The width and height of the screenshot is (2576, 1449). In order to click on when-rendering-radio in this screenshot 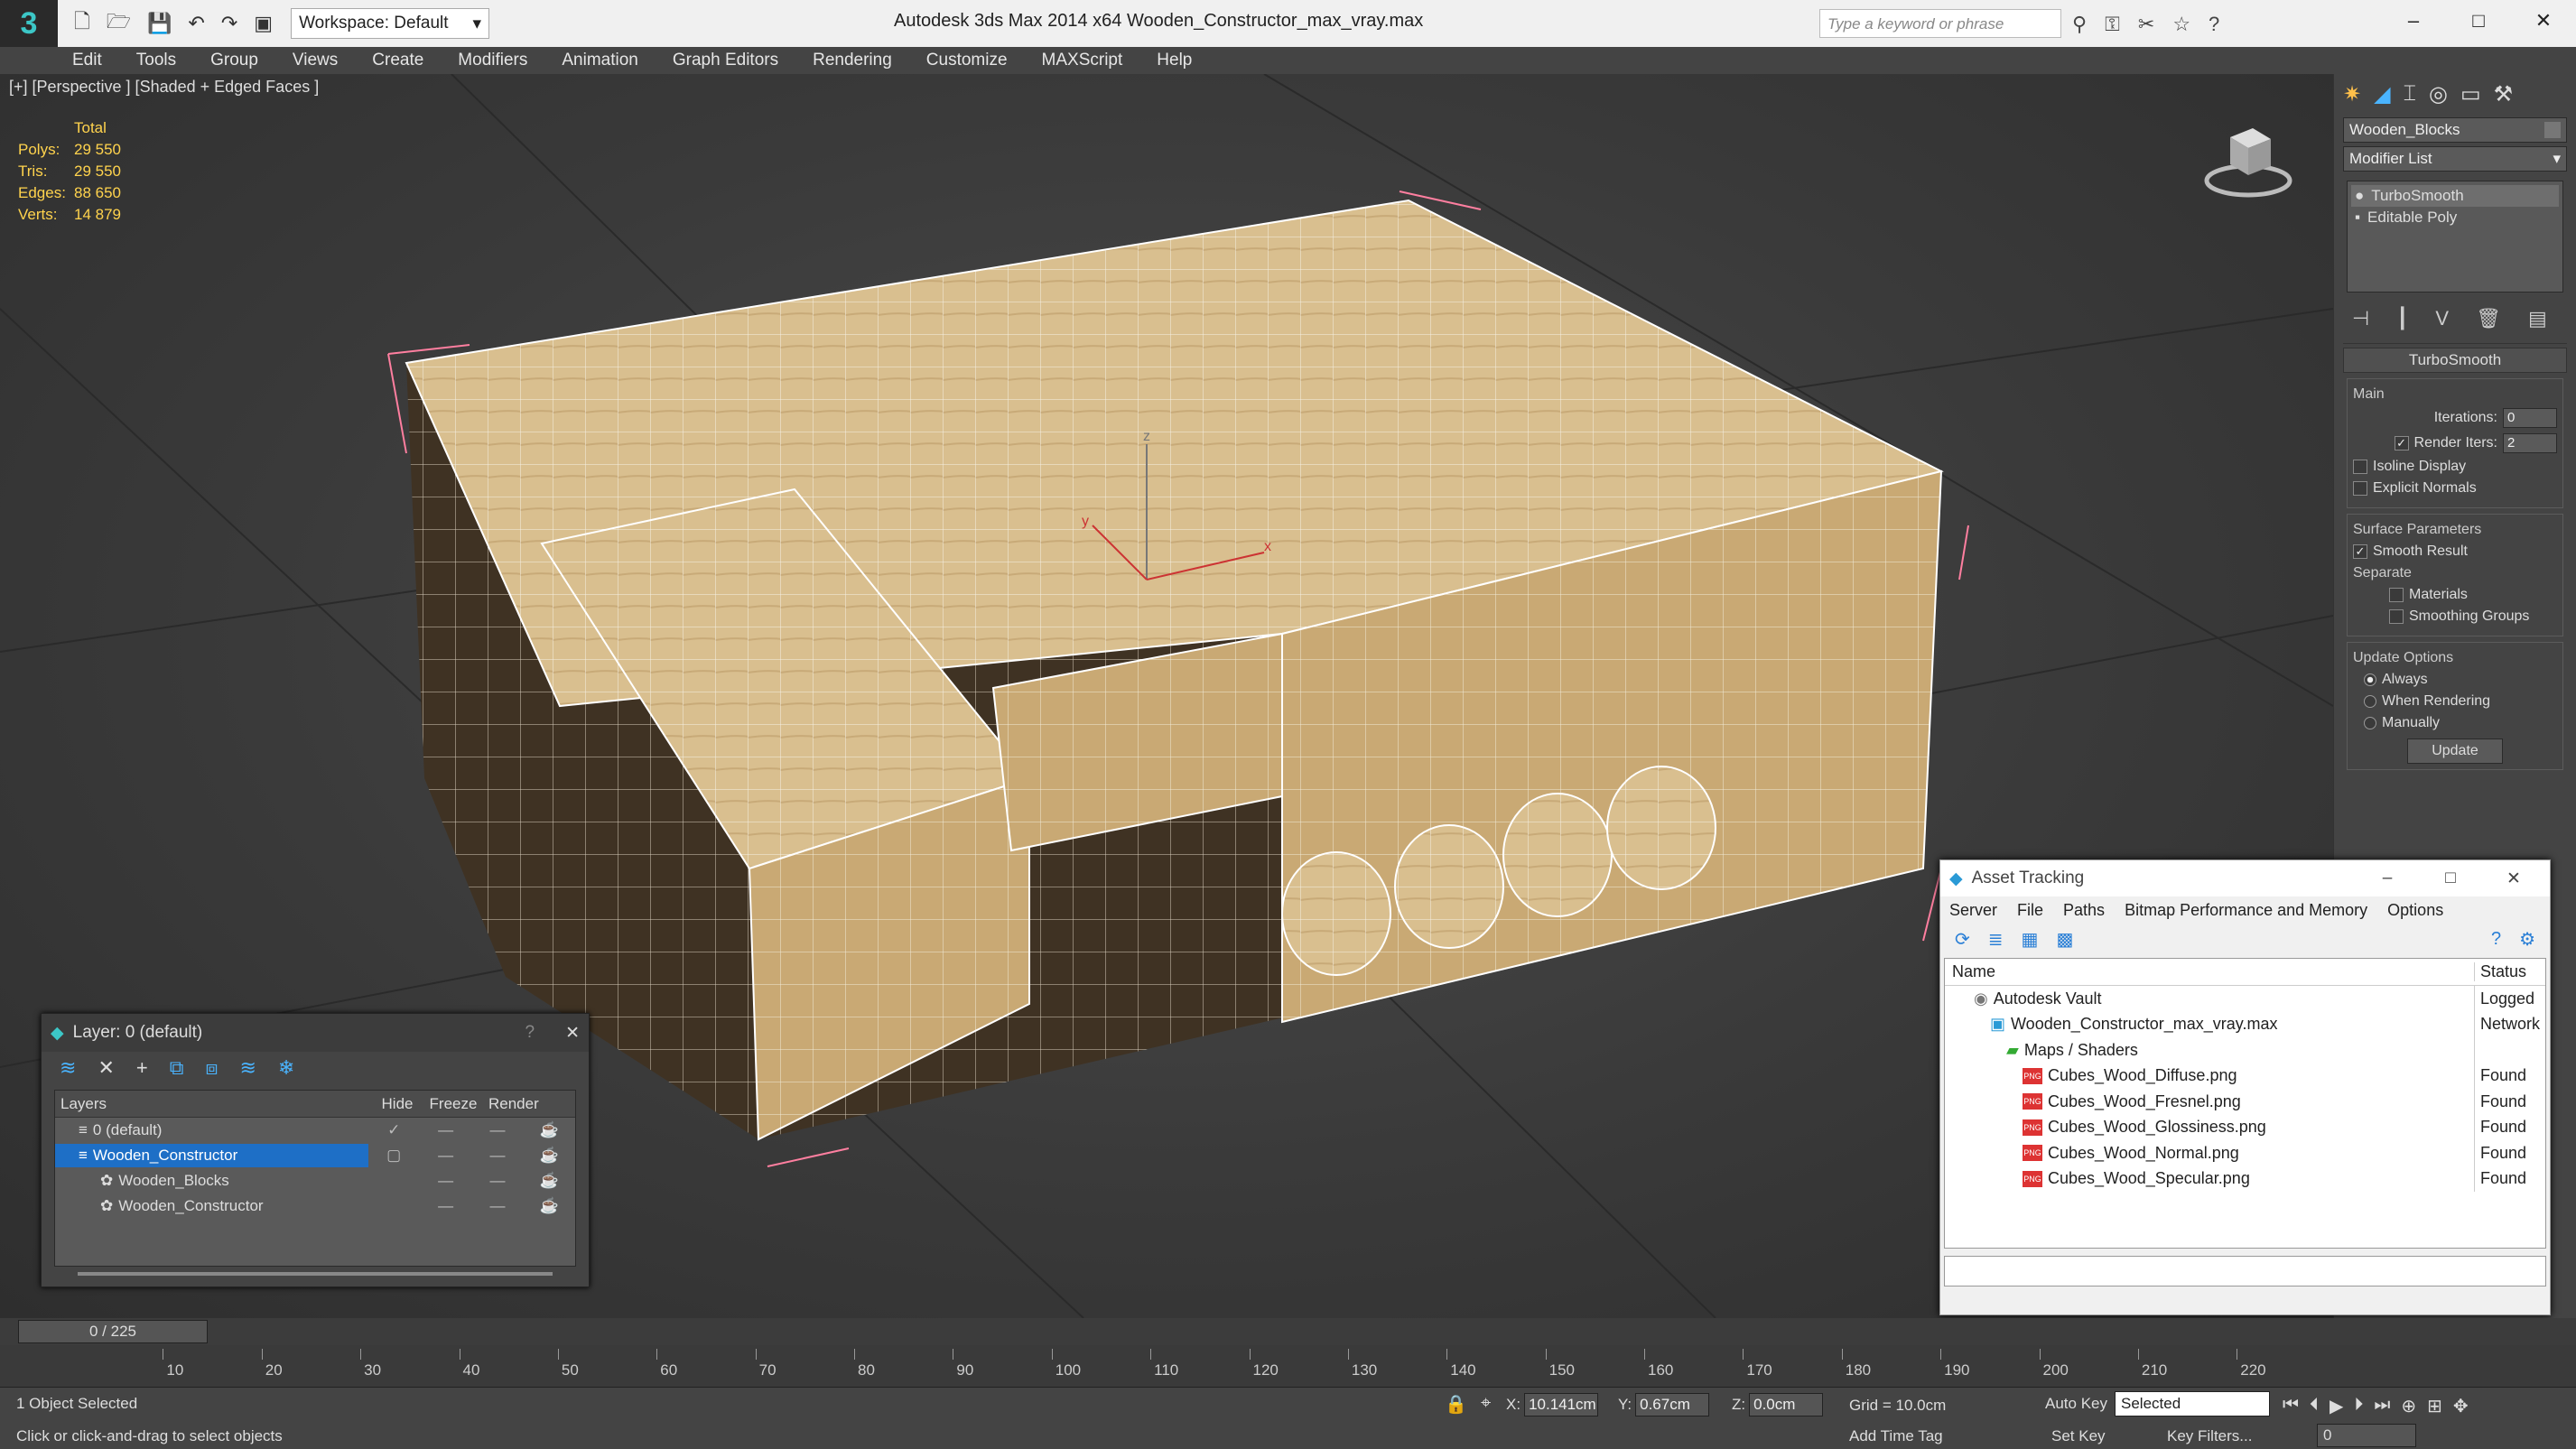, I will do `click(2370, 701)`.